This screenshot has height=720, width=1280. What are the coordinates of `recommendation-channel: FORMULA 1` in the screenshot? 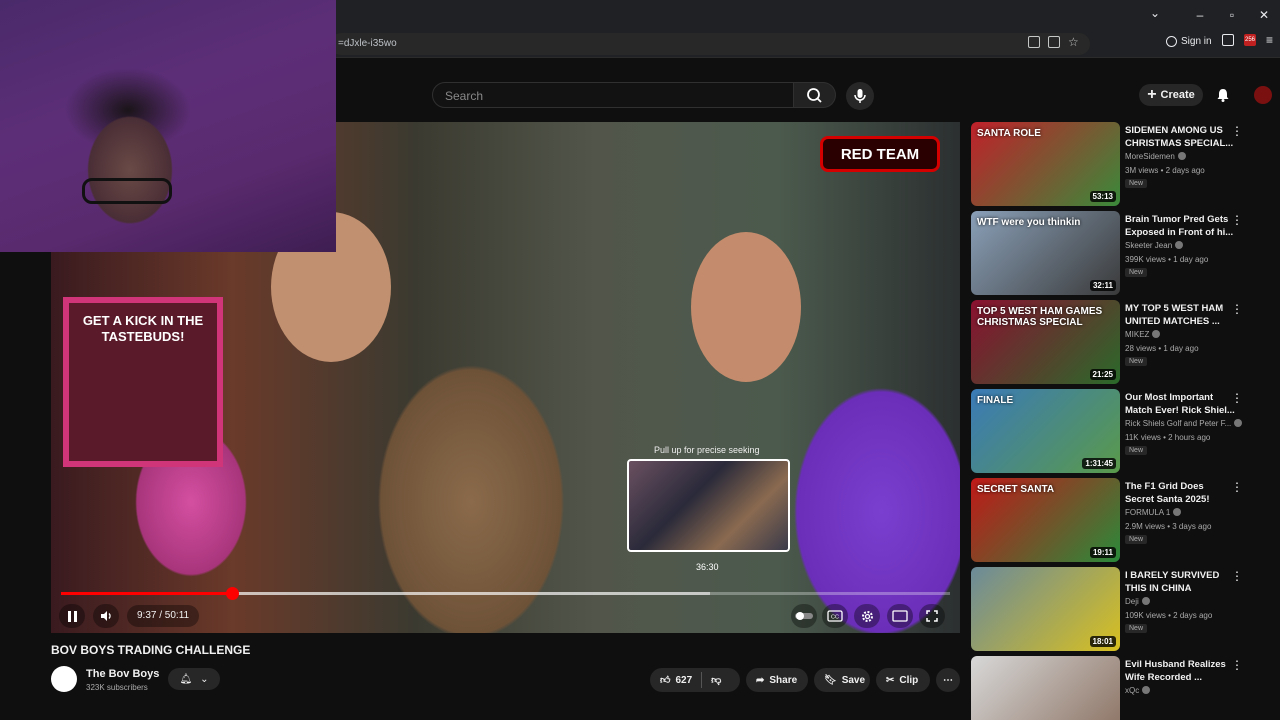 It's located at (1153, 512).